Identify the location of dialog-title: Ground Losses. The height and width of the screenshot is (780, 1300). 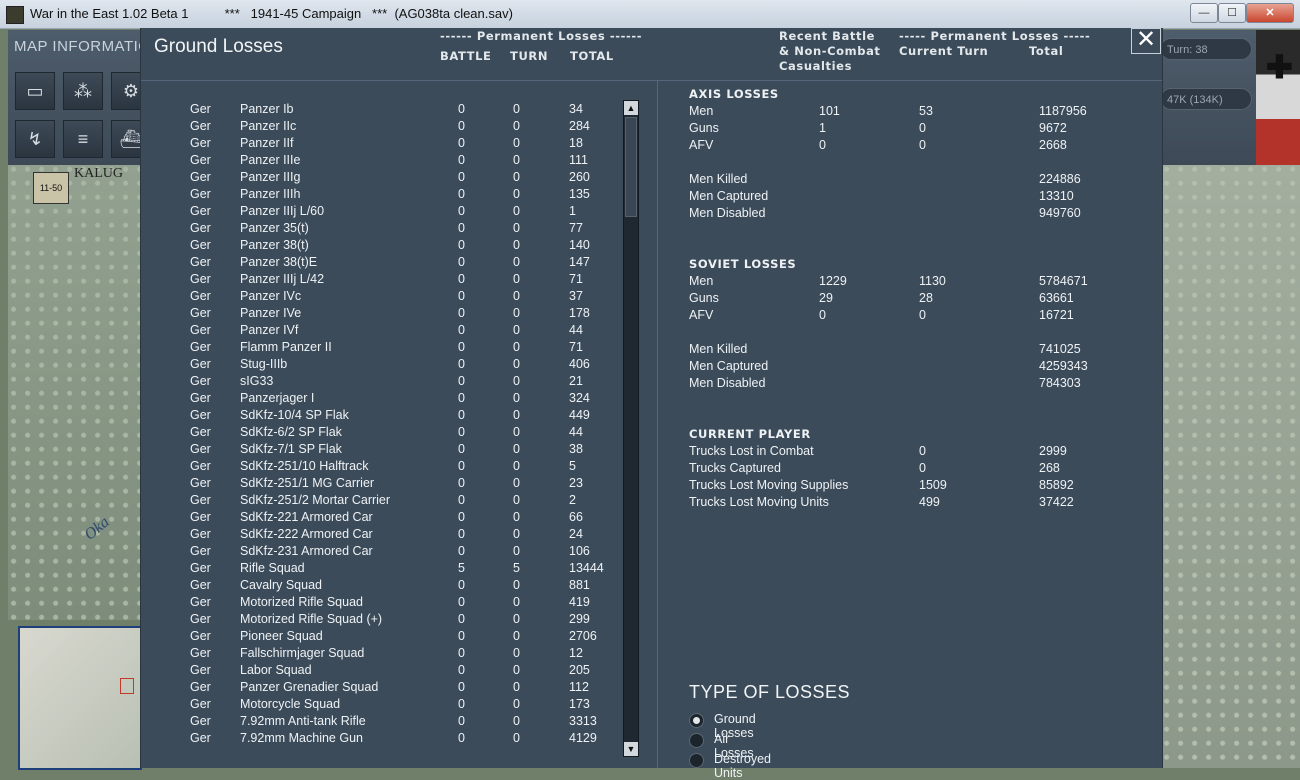
(218, 46).